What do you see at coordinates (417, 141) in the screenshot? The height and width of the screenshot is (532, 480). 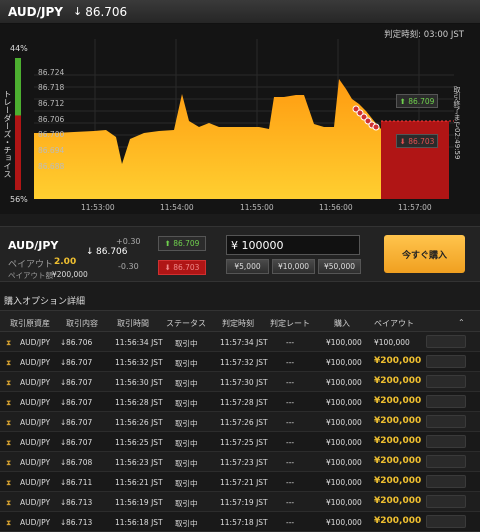 I see `chart-down-rate: ⬇ 86.703` at bounding box center [417, 141].